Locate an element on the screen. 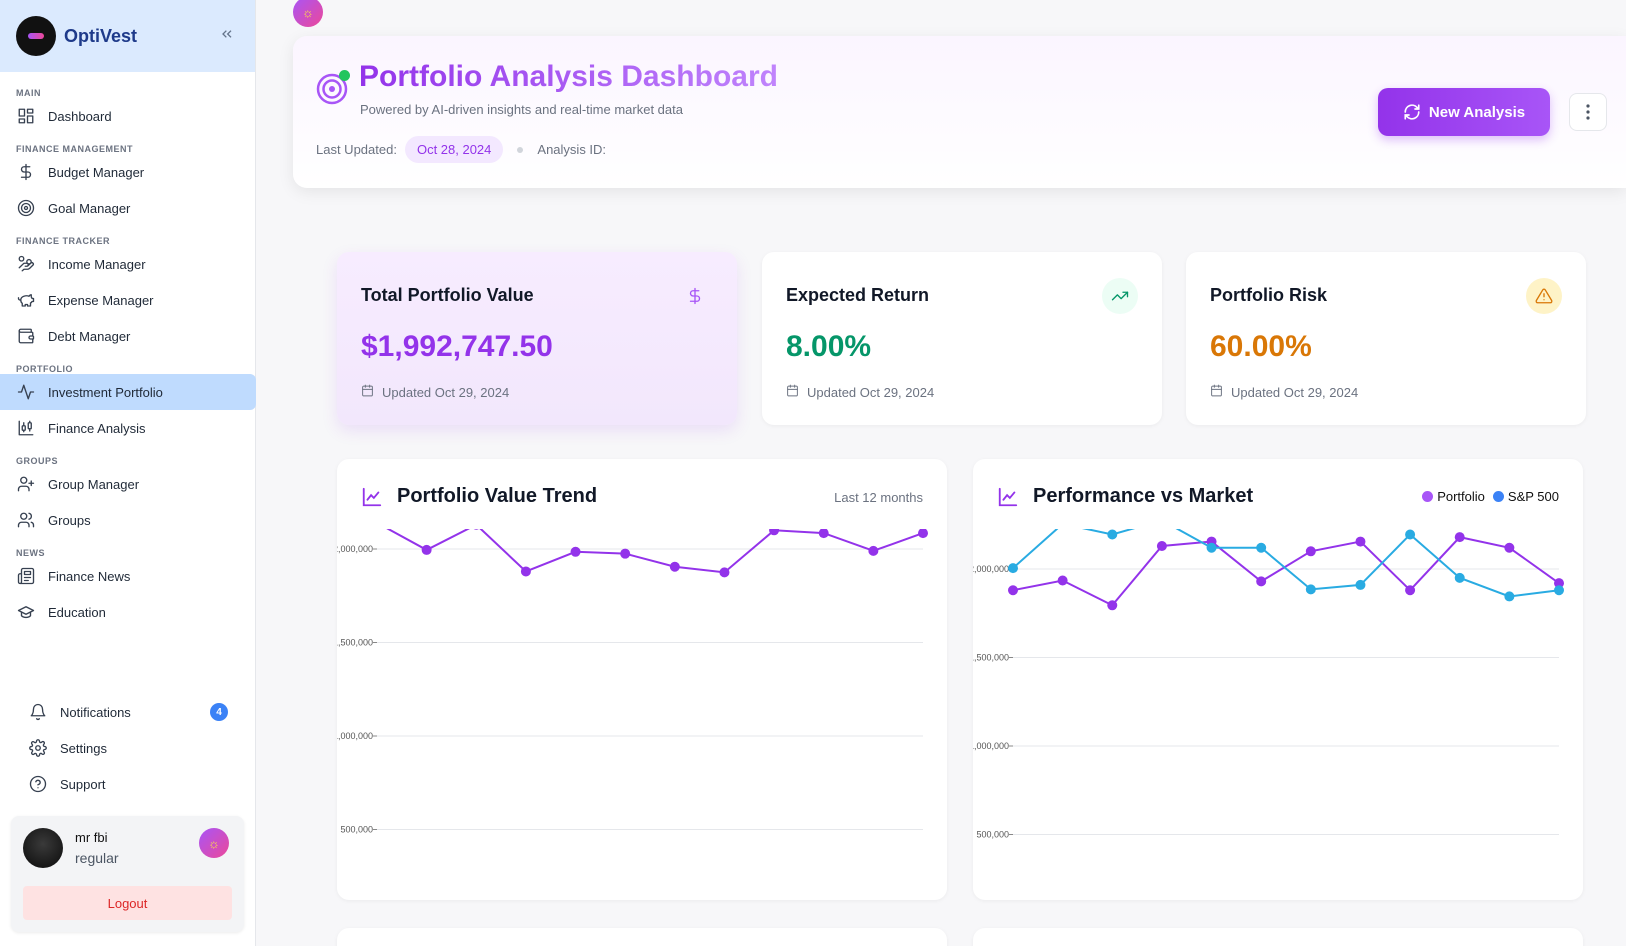 The width and height of the screenshot is (1626, 946). analysis-meta: Last Updated: Oct 28, 2024 Analysis ID: is located at coordinates (461, 149).